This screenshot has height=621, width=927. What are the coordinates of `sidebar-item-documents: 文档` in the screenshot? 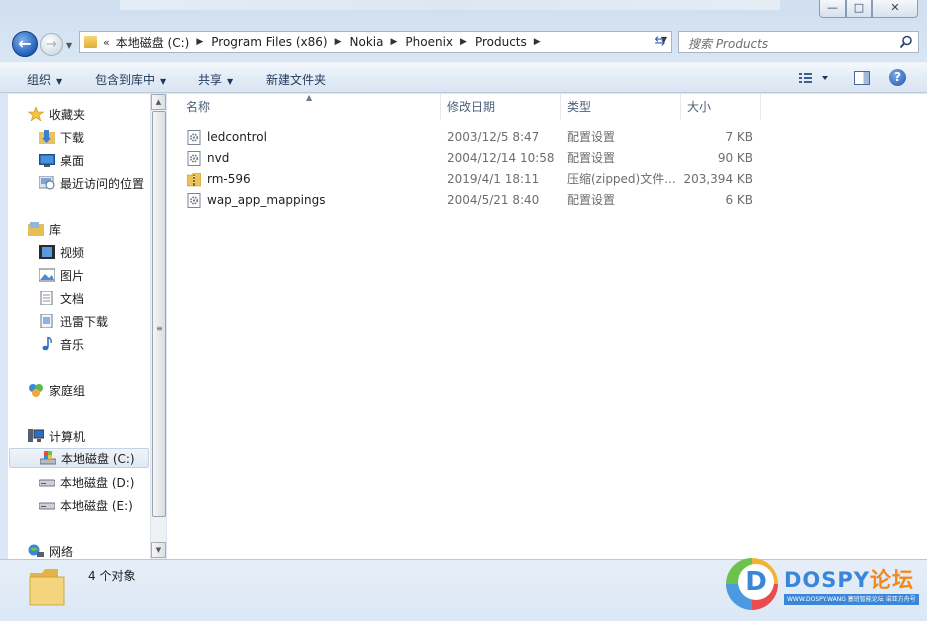 It's located at (61, 298).